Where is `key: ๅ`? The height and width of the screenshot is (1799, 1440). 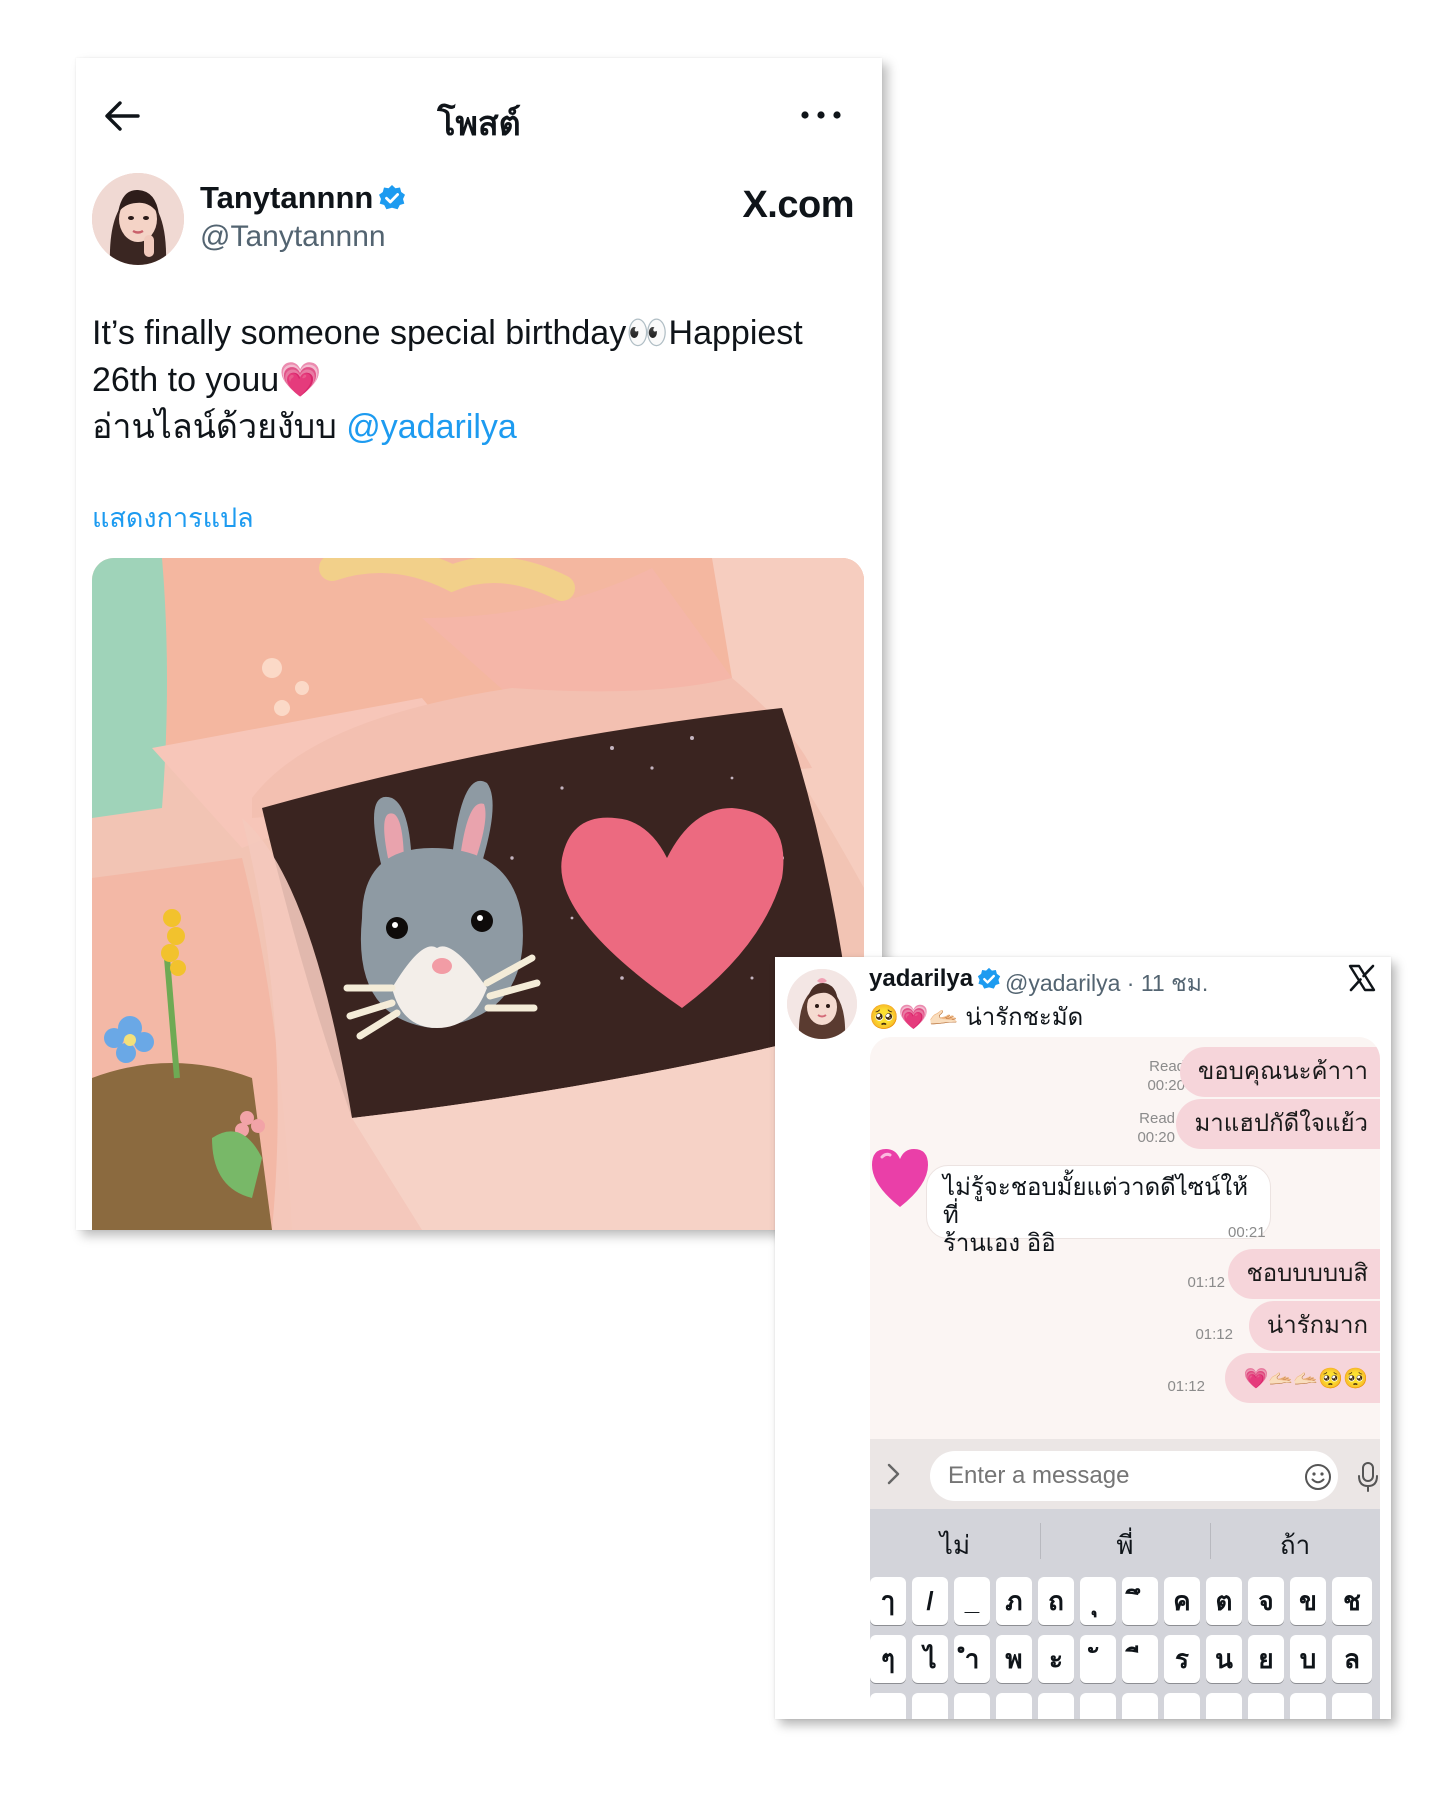 key: ๅ is located at coordinates (888, 1601).